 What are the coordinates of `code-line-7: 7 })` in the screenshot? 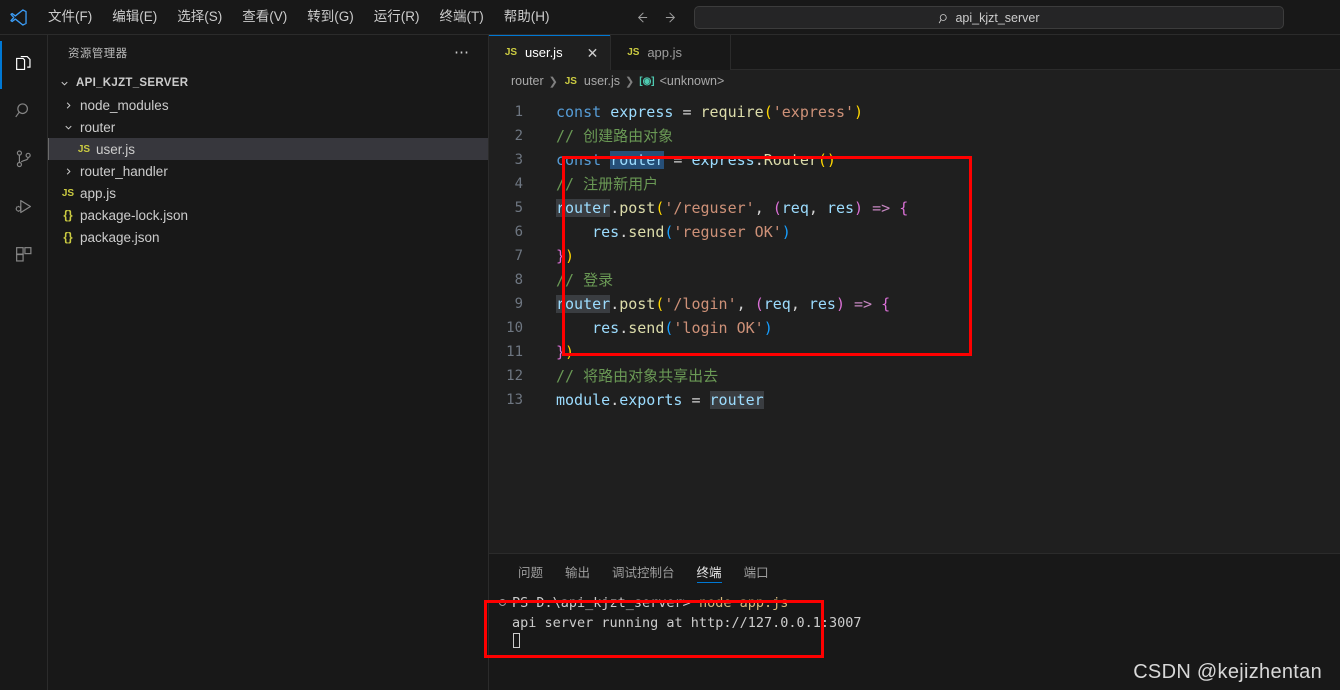 It's located at (914, 256).